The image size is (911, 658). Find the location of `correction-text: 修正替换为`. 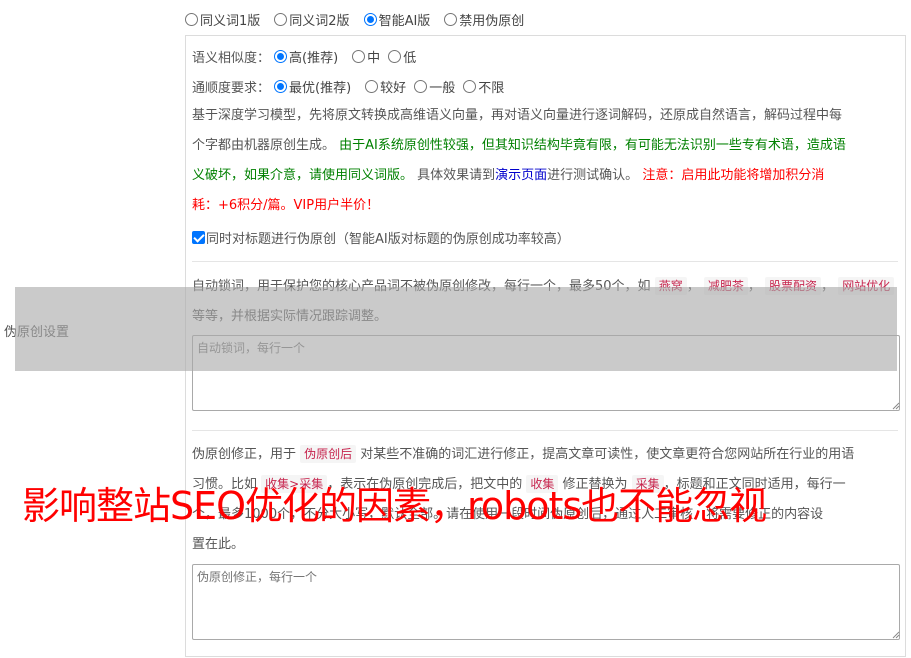

correction-text: 修正替换为 is located at coordinates (595, 484).